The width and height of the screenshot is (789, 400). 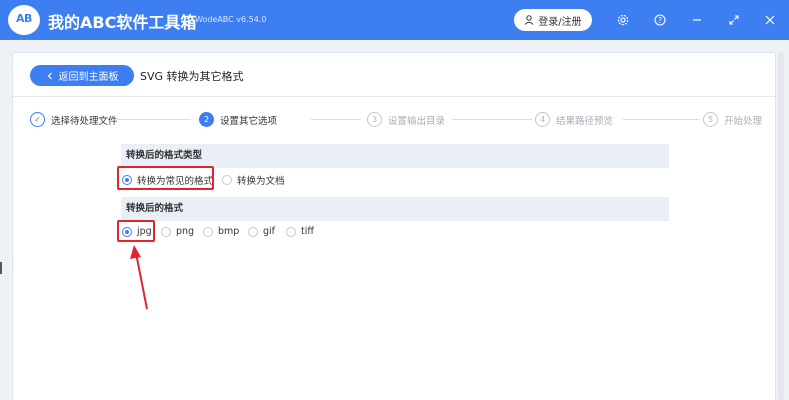 I want to click on minimize-icon, so click(x=697, y=20).